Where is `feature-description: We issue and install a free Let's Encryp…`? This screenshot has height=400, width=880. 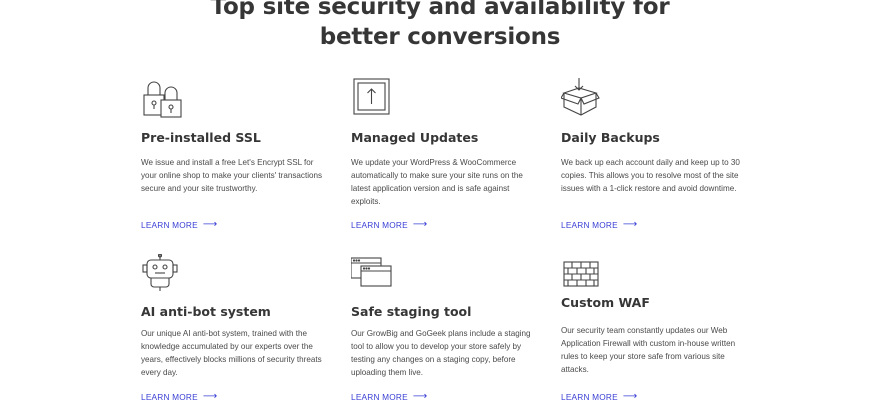 feature-description: We issue and install a free Let's Encryp… is located at coordinates (232, 175).